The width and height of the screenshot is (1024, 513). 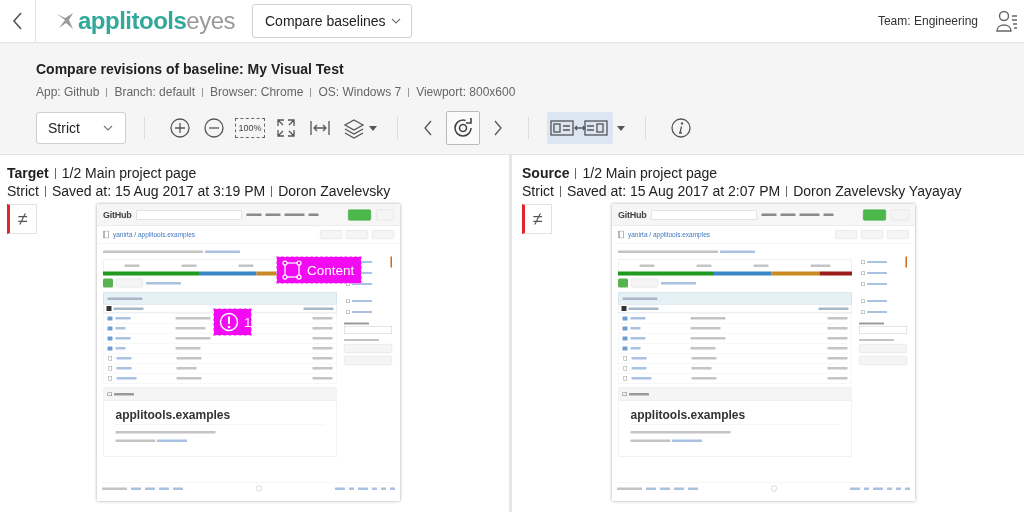 What do you see at coordinates (68, 92) in the screenshot?
I see `detail-text: App: Github` at bounding box center [68, 92].